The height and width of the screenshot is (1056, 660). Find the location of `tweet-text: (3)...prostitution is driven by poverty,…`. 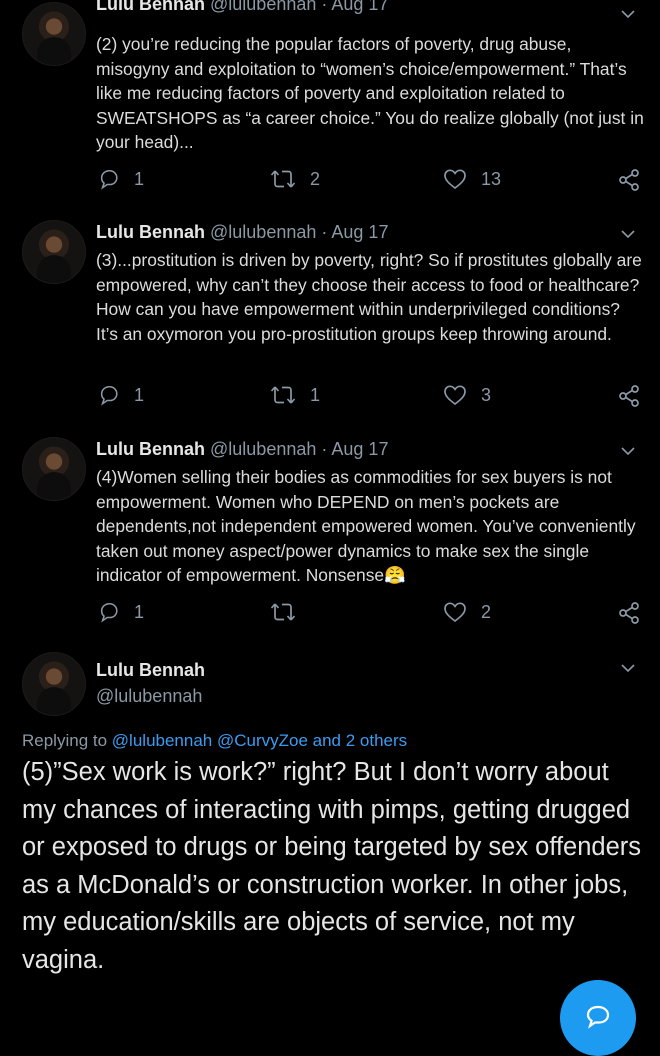

tweet-text: (3)...prostitution is driven by poverty,… is located at coordinates (369, 297).